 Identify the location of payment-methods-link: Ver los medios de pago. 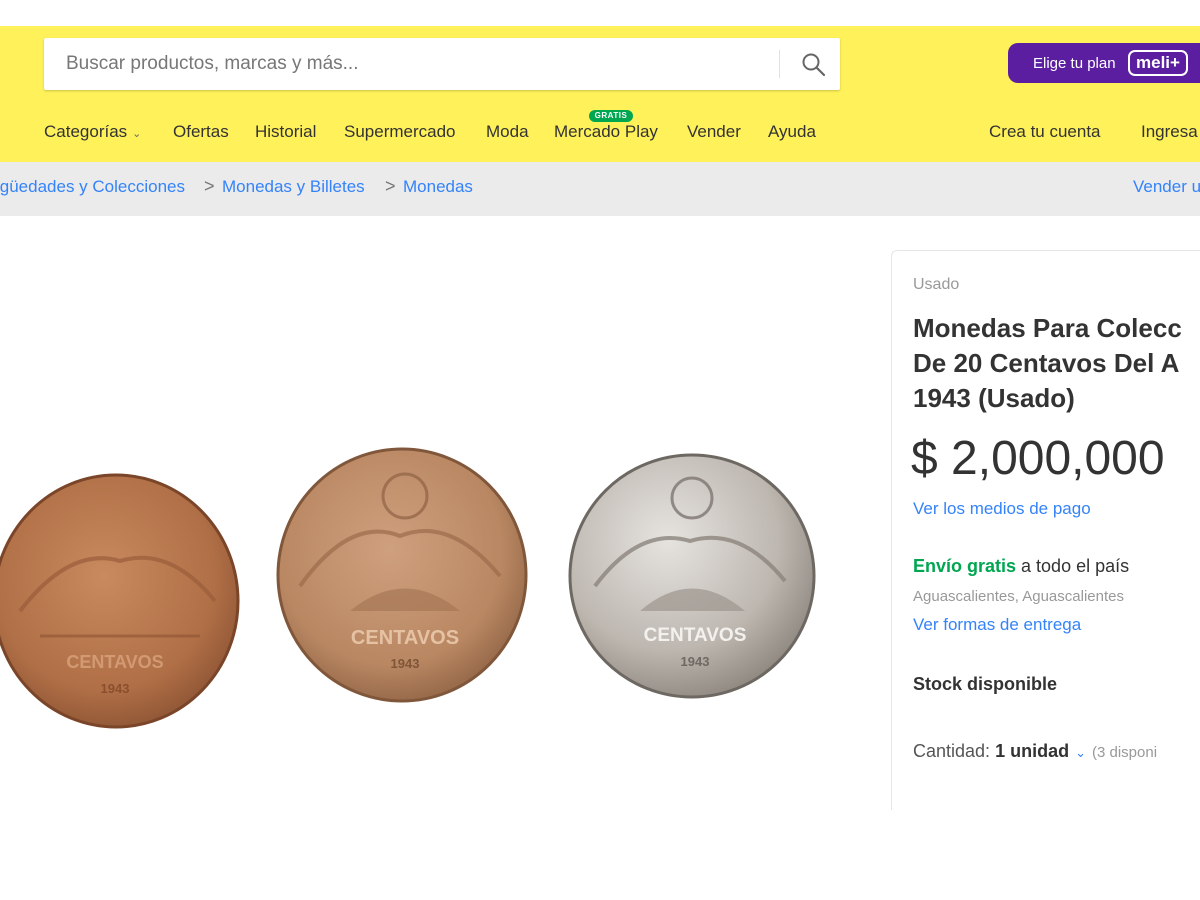
(1002, 509).